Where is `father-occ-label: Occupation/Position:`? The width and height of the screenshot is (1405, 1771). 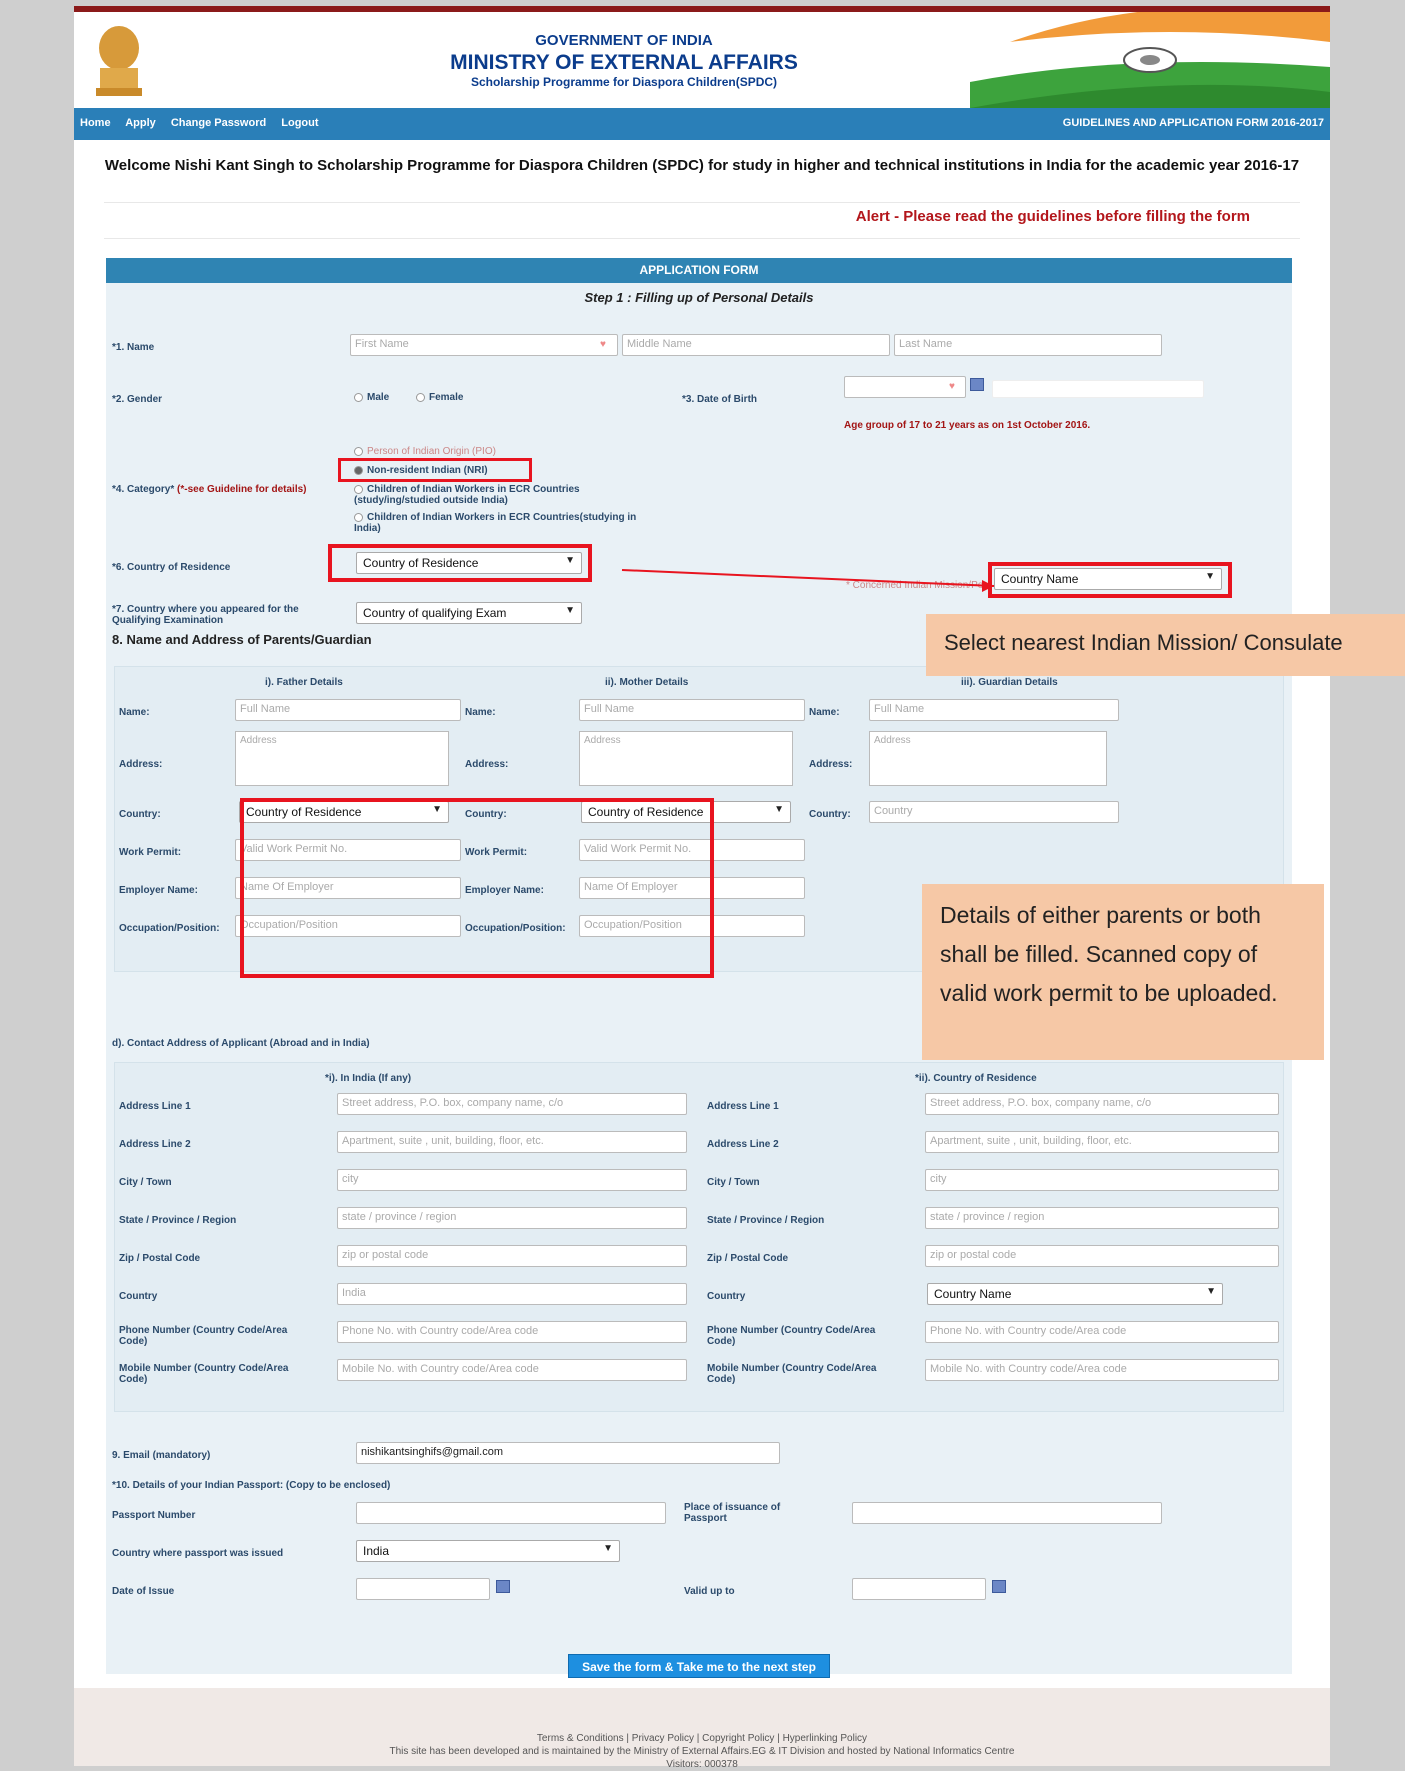
father-occ-label: Occupation/Position: is located at coordinates (169, 928).